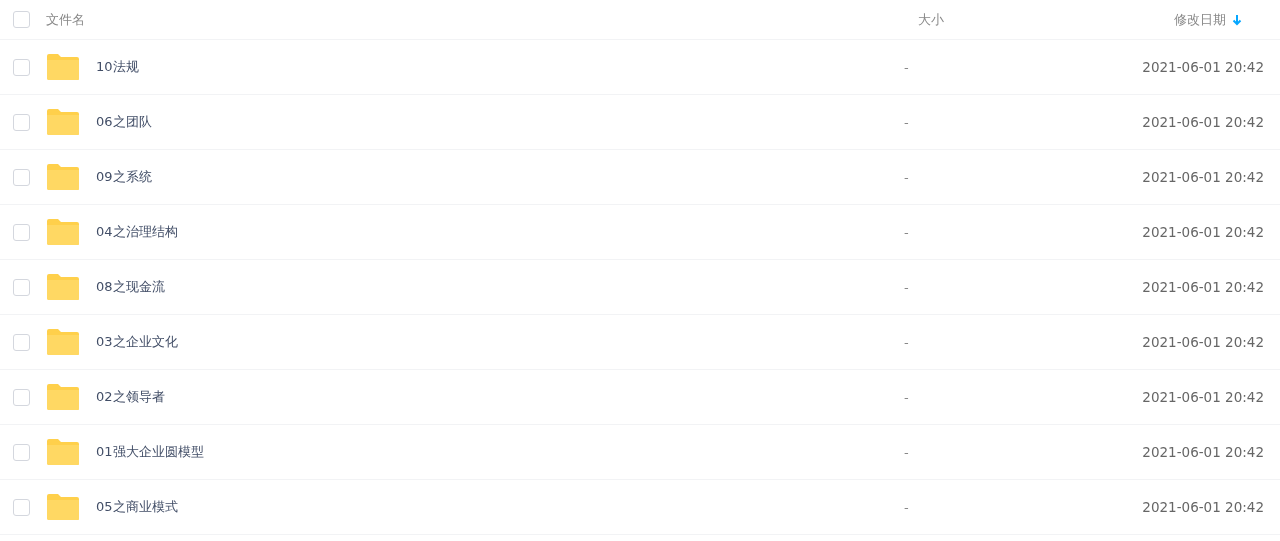 The width and height of the screenshot is (1280, 541). Describe the element at coordinates (150, 452) in the screenshot. I see `file-name: 01强大企业圆模型` at that location.